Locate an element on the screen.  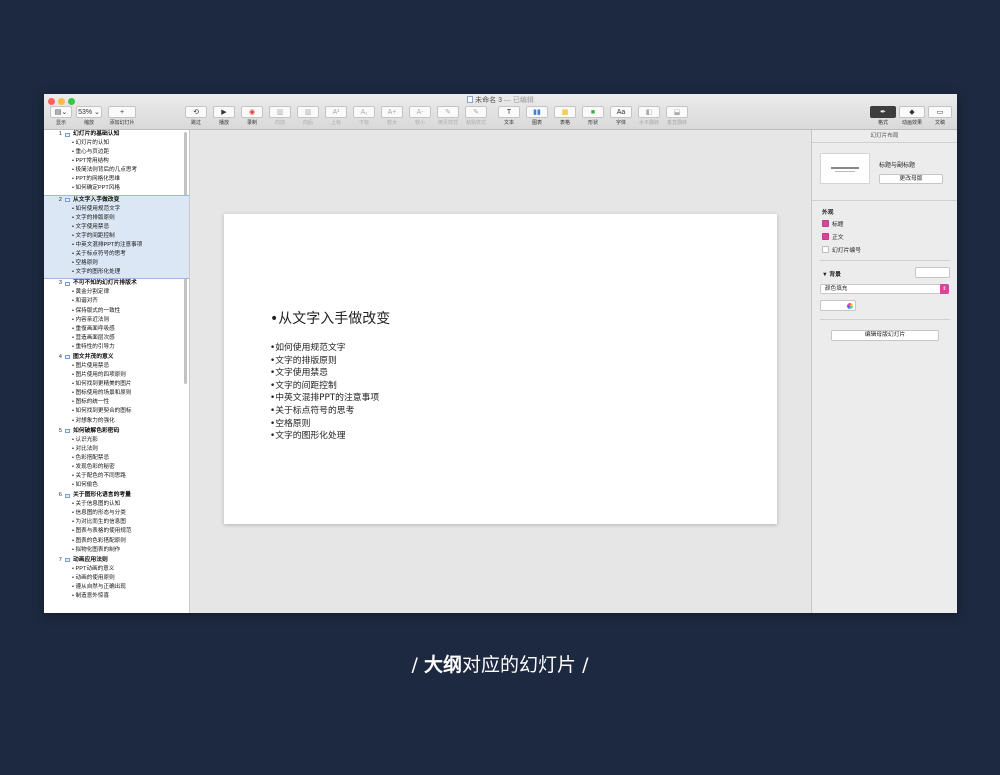
outline-bullet: • 保持版式的一致性 is located at coordinates (116, 311).